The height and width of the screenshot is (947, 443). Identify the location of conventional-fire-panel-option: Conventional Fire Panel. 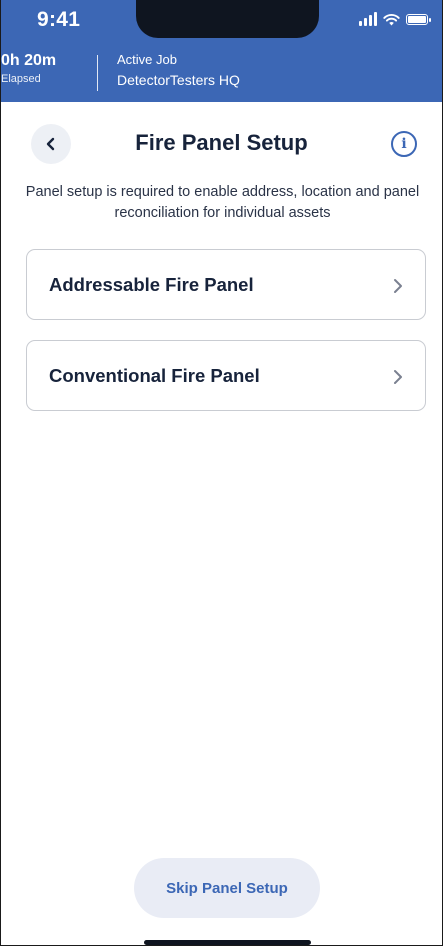
(226, 375).